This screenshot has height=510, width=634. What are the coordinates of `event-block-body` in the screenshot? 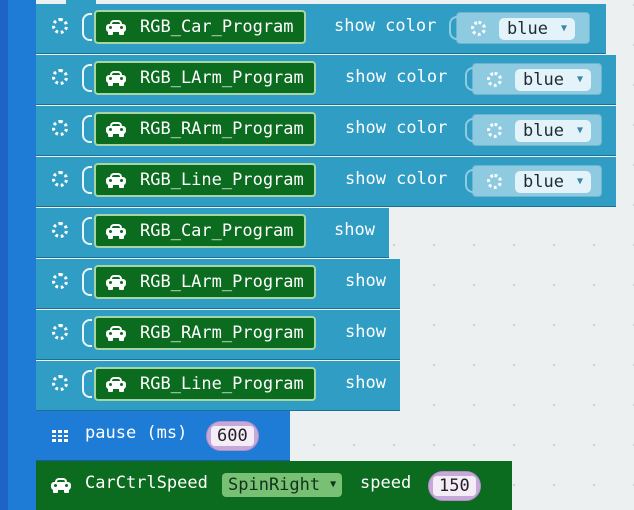 It's located at (22, 255).